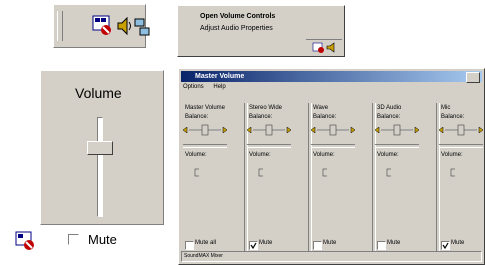  What do you see at coordinates (462, 177) in the screenshot?
I see `mixer-channel: Mic Balance: Volume: Mute` at bounding box center [462, 177].